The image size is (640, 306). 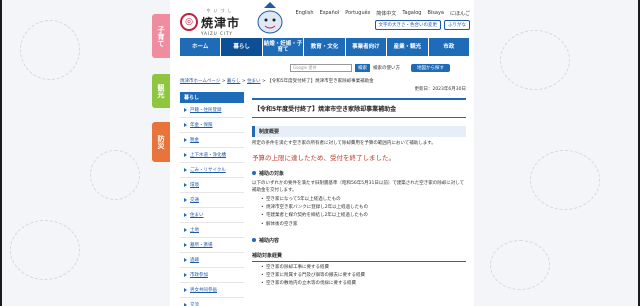 What do you see at coordinates (254, 81) in the screenshot?
I see `breadcrumb-sumai: 住まい` at bounding box center [254, 81].